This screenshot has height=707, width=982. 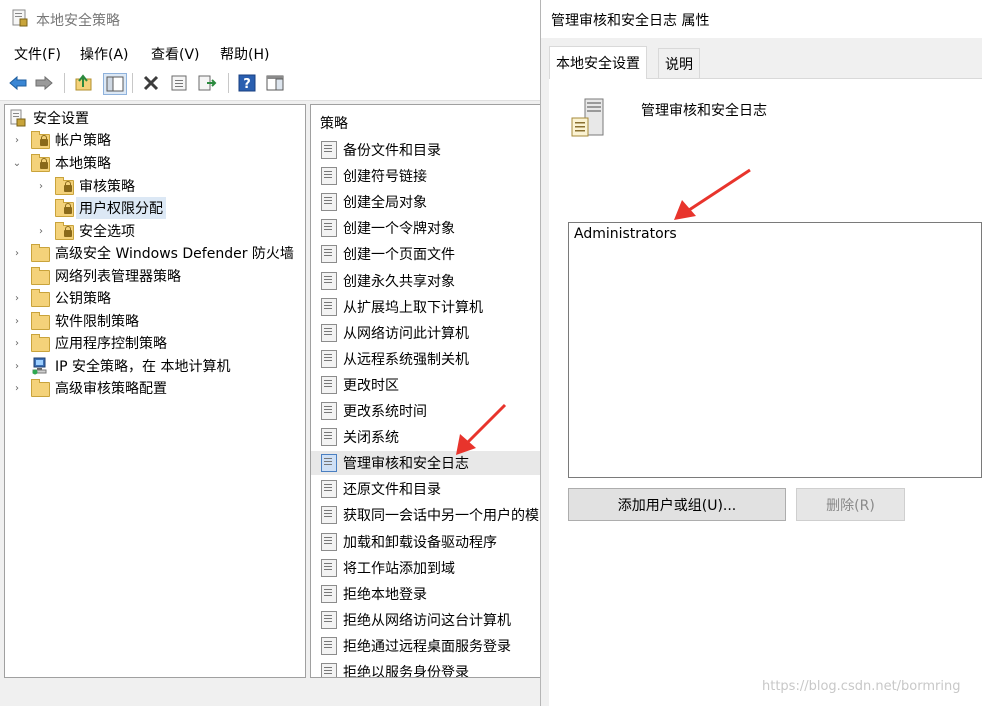 What do you see at coordinates (61, 140) in the screenshot?
I see `tree-item-account-policy: › 帐户策略` at bounding box center [61, 140].